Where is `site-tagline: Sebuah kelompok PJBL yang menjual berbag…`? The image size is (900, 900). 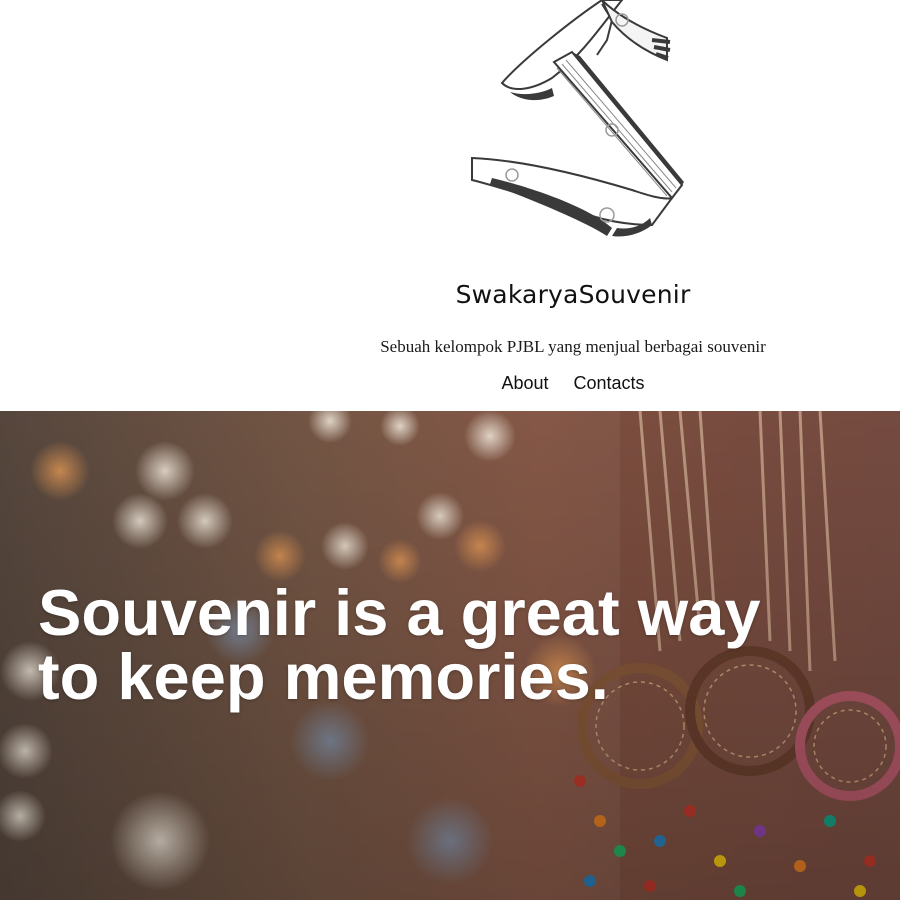 site-tagline: Sebuah kelompok PJBL yang menjual berbag… is located at coordinates (573, 346).